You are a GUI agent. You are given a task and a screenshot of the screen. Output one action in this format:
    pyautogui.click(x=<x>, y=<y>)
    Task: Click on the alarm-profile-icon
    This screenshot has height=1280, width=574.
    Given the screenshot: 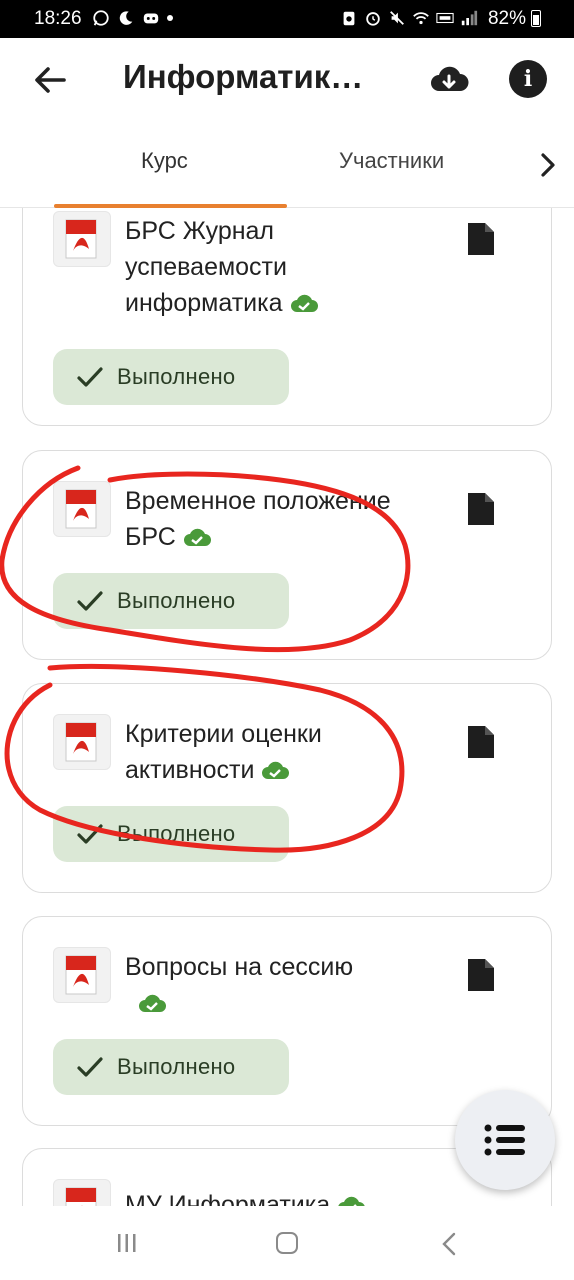 What is the action you would take?
    pyautogui.click(x=349, y=18)
    